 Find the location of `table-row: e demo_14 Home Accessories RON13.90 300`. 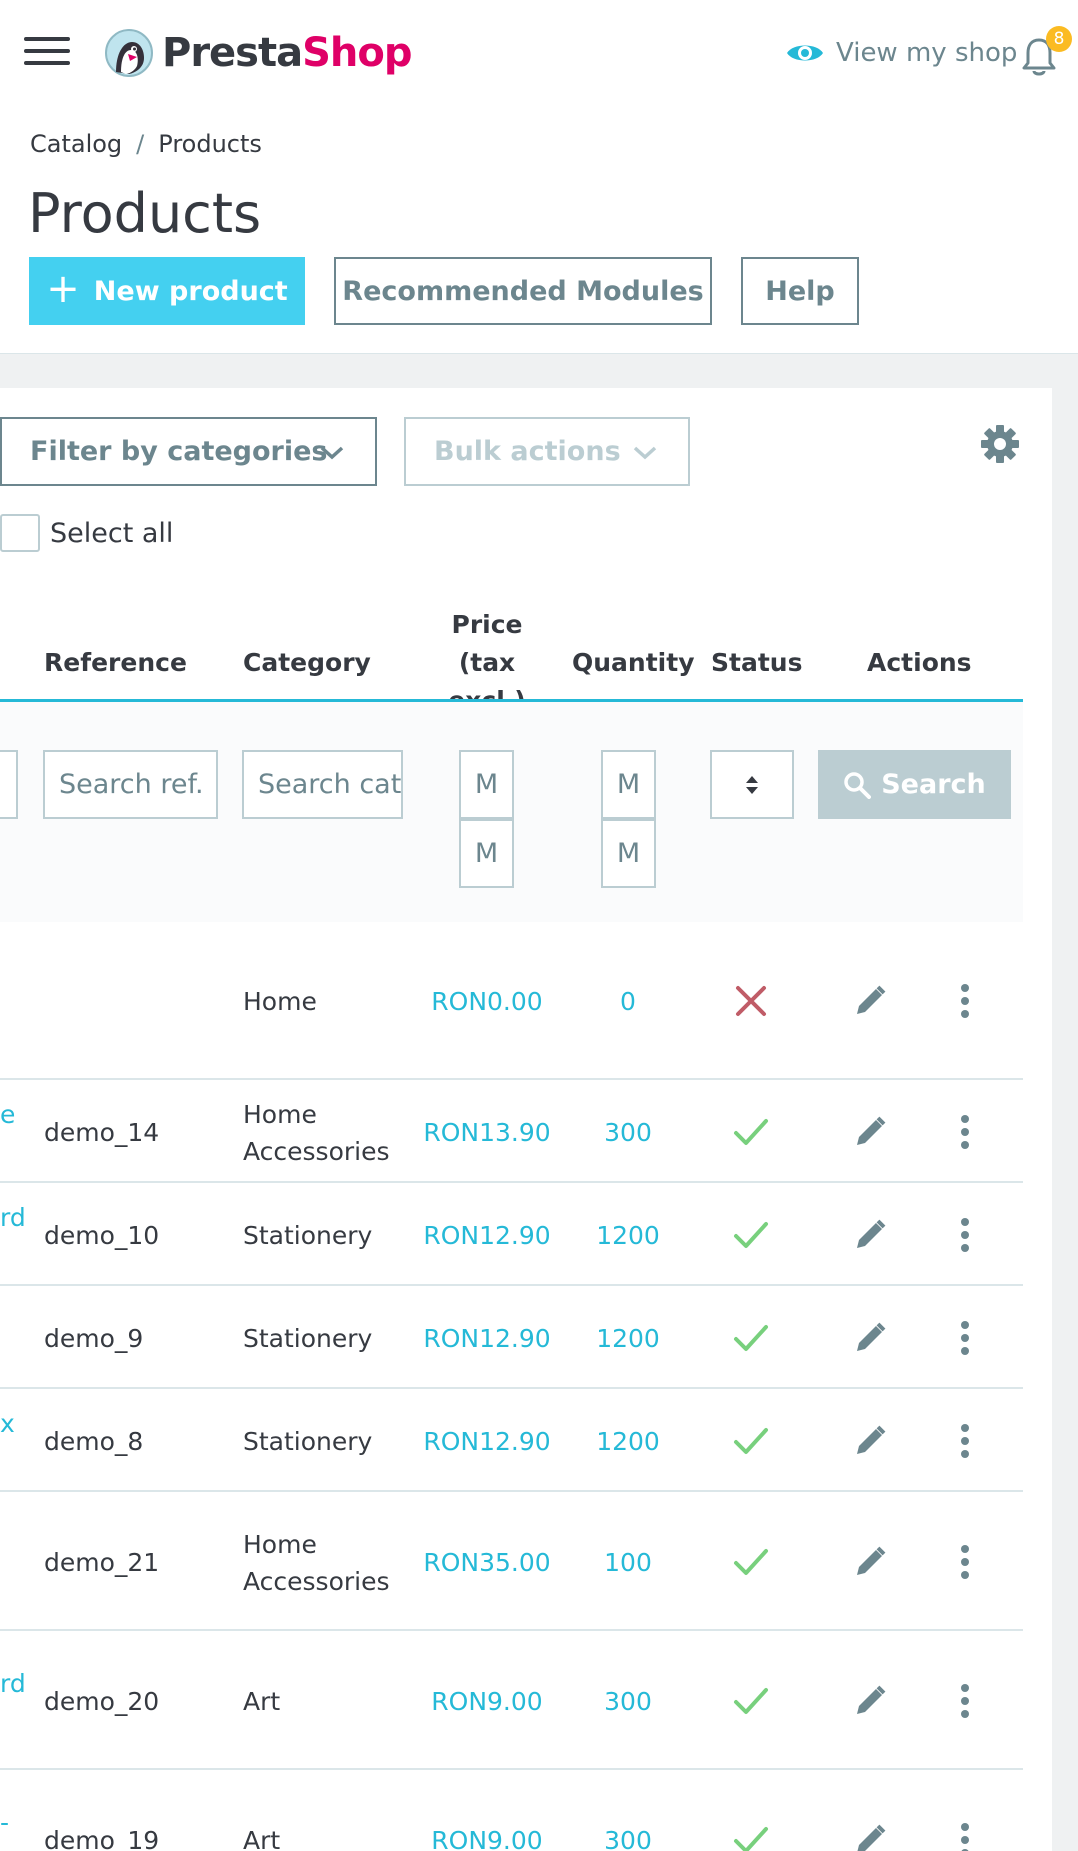

table-row: e demo_14 Home Accessories RON13.90 300 is located at coordinates (511, 1131).